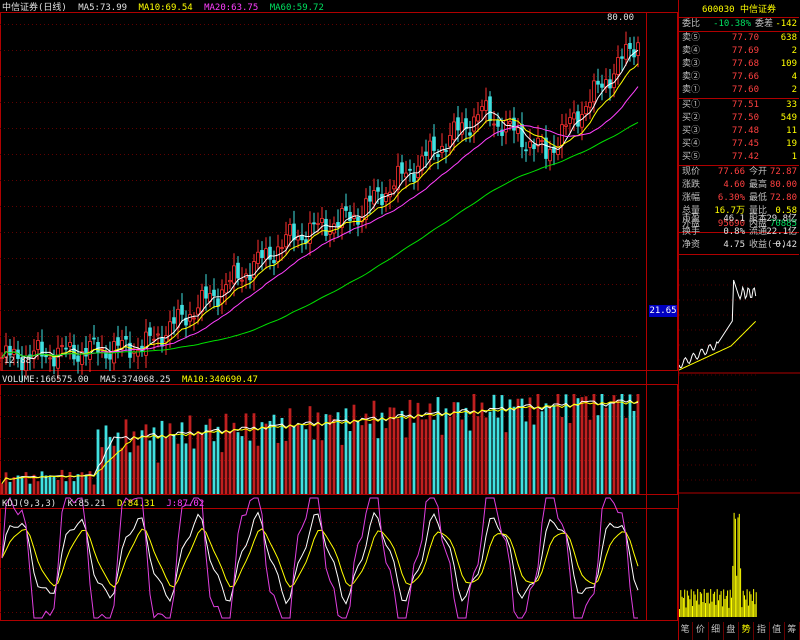  Describe the element at coordinates (716, 631) in the screenshot. I see `tab-2: 细` at that location.